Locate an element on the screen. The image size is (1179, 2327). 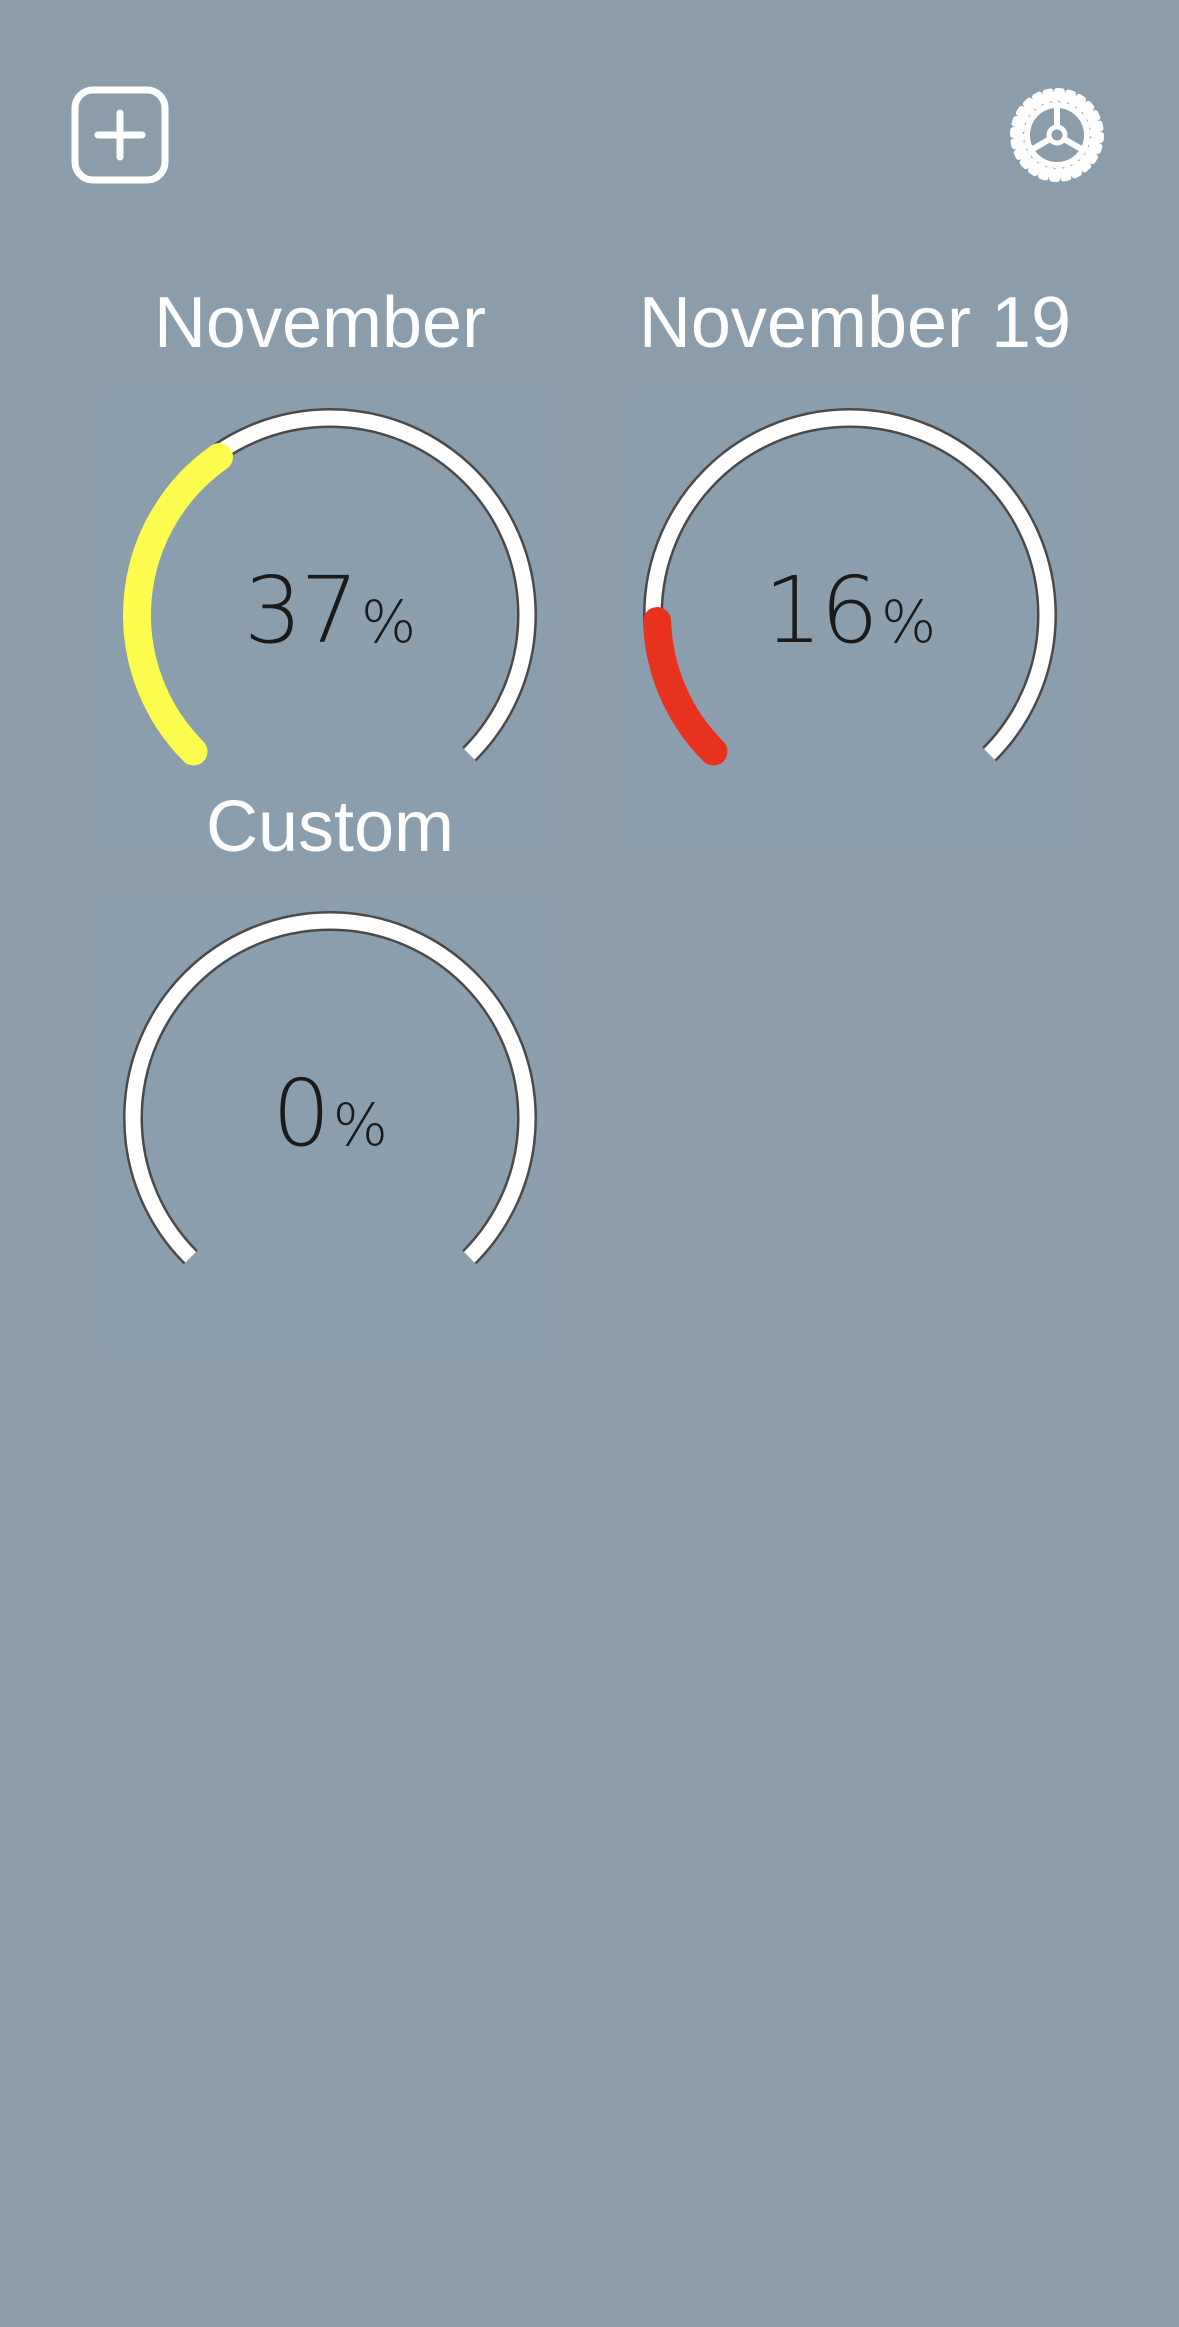
gauge-title-custom: Custom is located at coordinates (330, 827).